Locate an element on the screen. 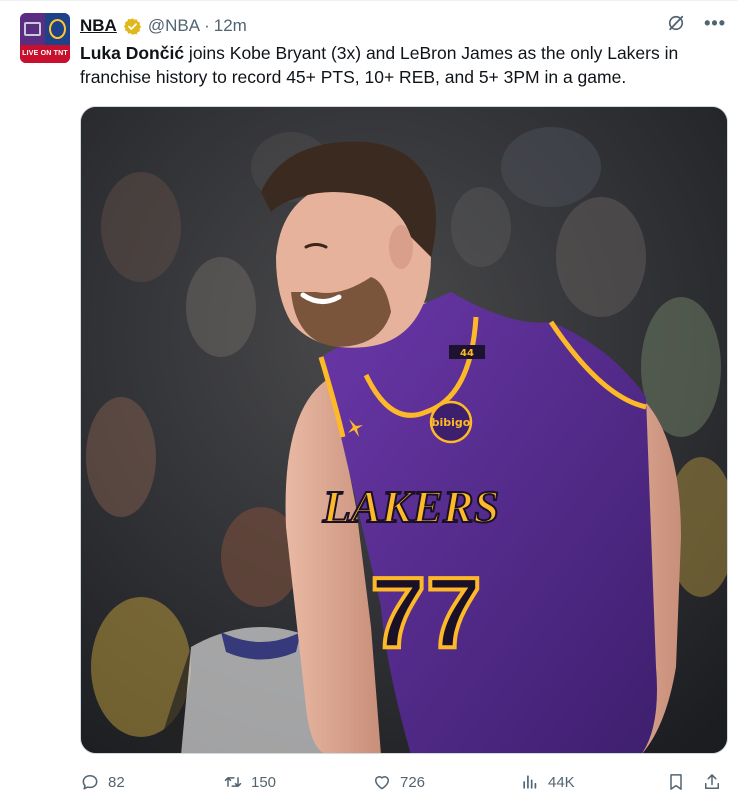 This screenshot has width=738, height=800. sponsor-text: bibigo is located at coordinates (451, 422).